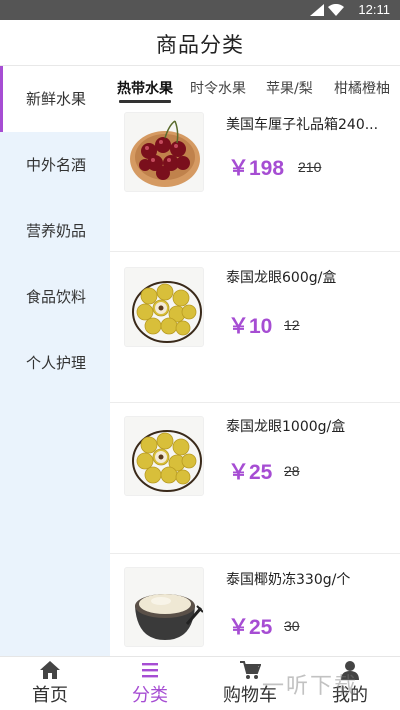 The height and width of the screenshot is (710, 400). I want to click on subcategory-tabs: 热带水果 时令水果 苹果/梨 柑橘橙柚, so click(255, 86).